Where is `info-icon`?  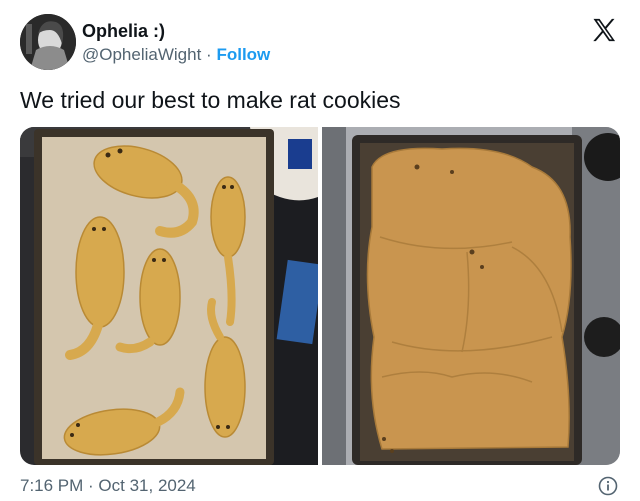
info-icon is located at coordinates (608, 486).